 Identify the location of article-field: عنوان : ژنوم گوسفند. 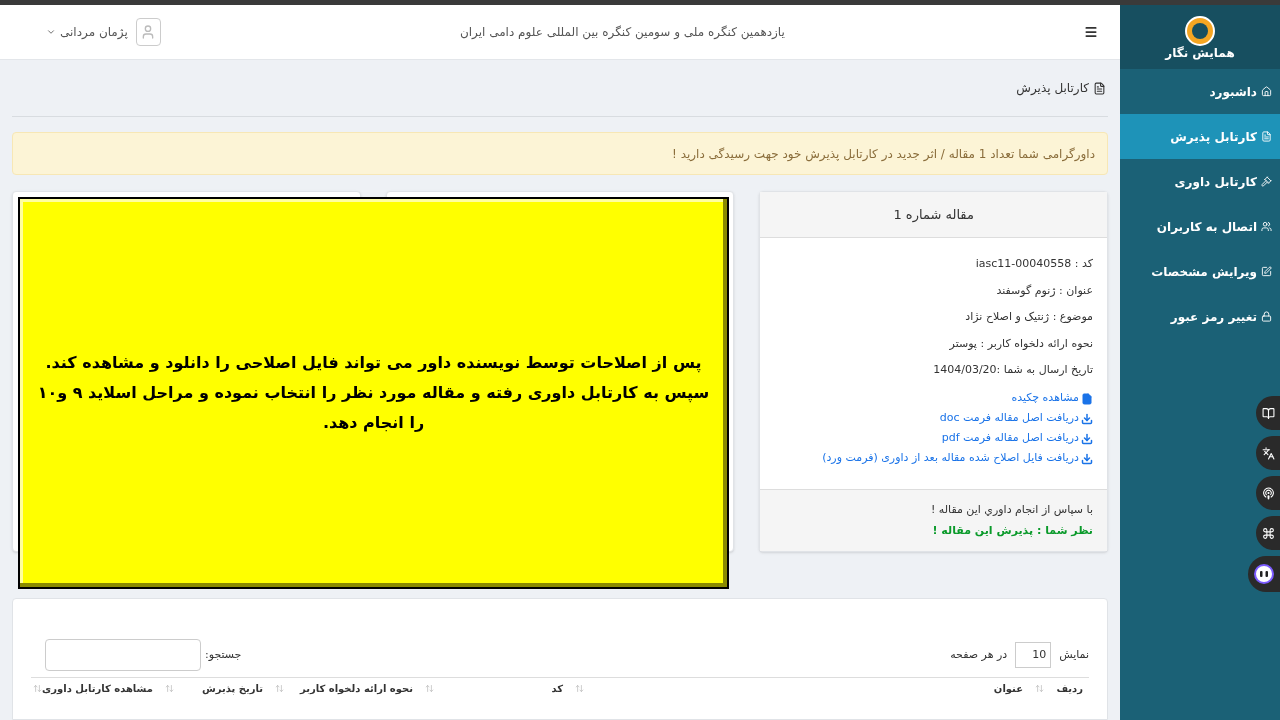
(933, 295).